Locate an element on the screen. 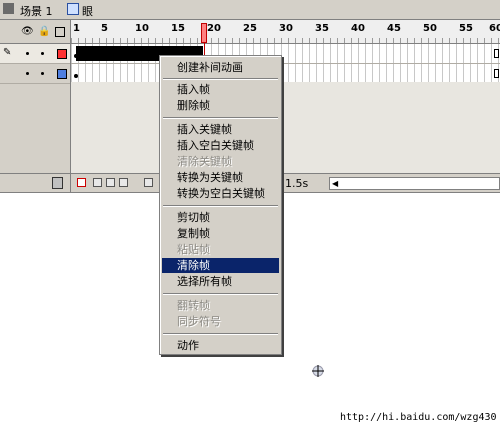  ruler-number: 40 is located at coordinates (358, 28).